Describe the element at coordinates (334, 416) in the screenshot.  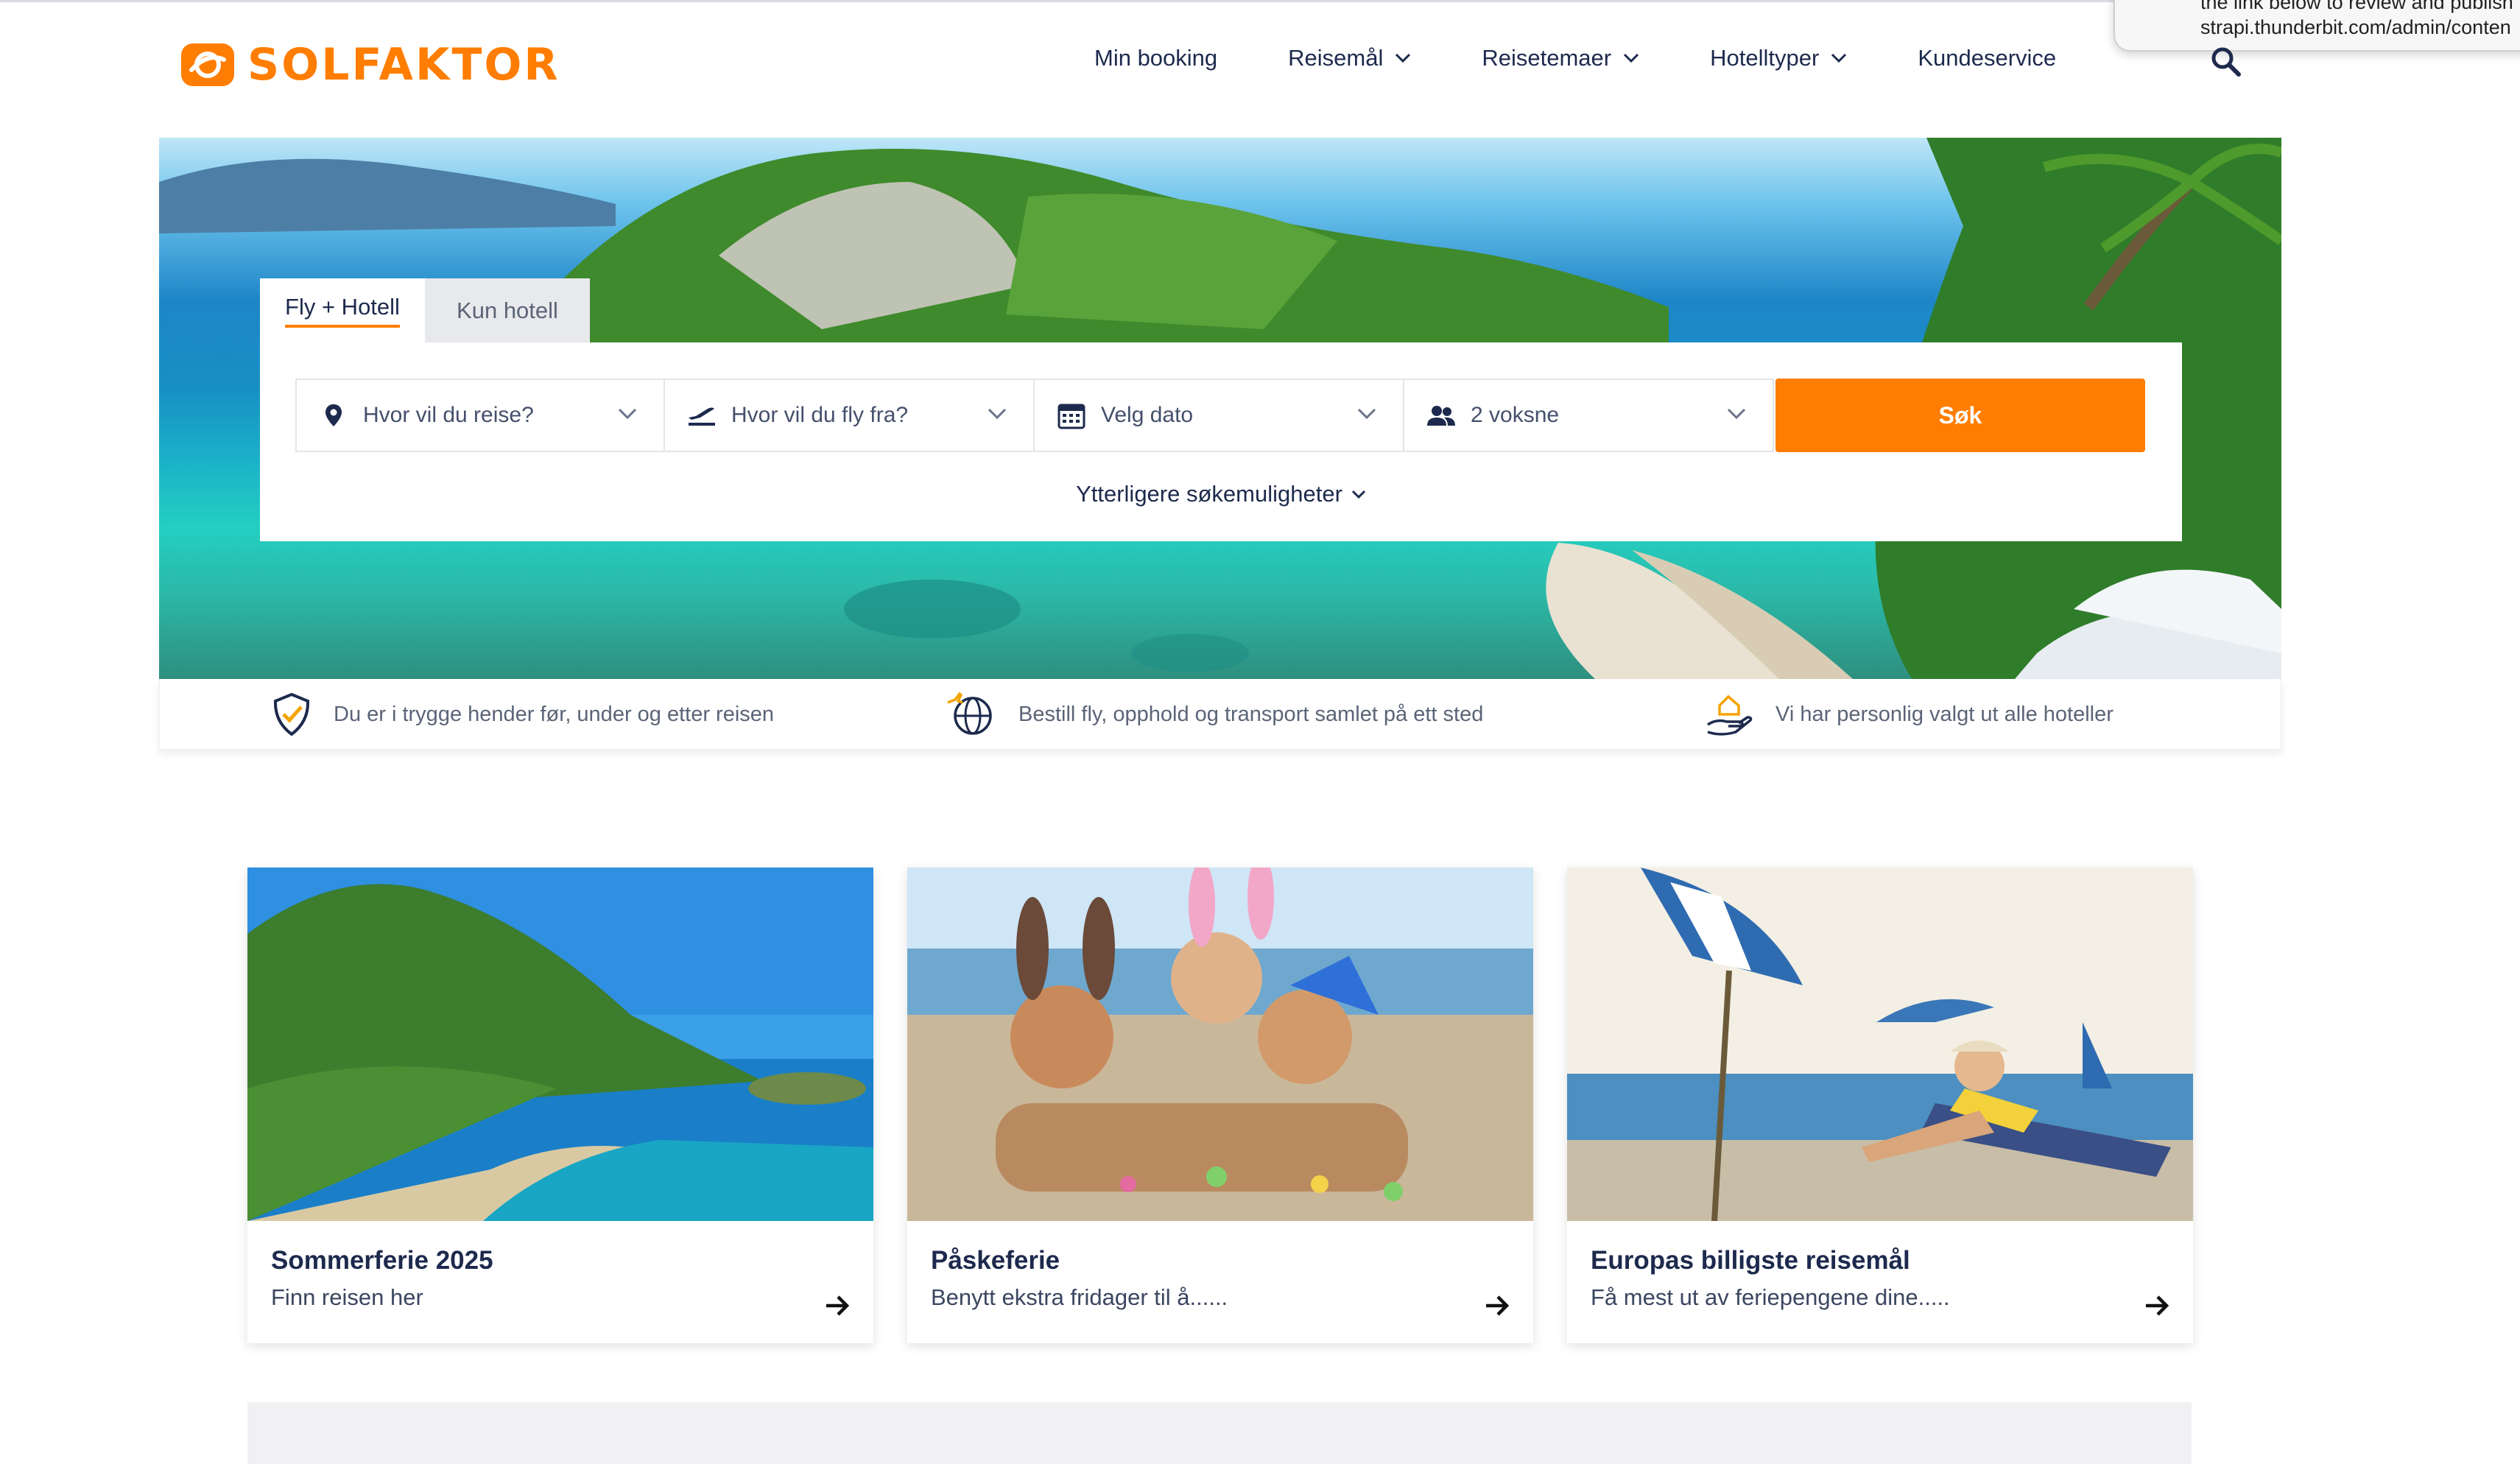
I see `location-pin-icon` at that location.